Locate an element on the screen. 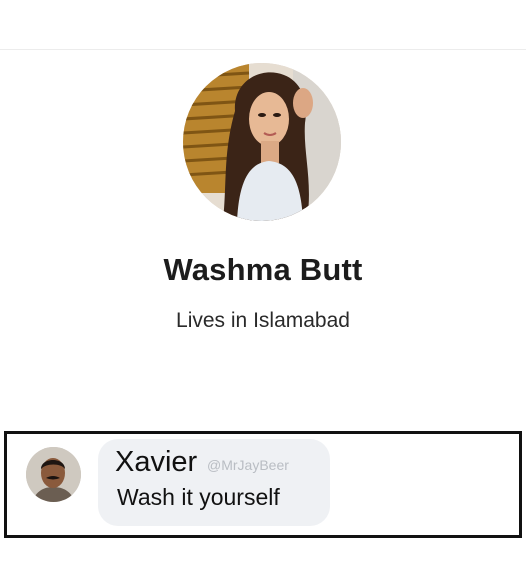 The height and width of the screenshot is (582, 526). commenter-avatar is located at coordinates (53, 474).